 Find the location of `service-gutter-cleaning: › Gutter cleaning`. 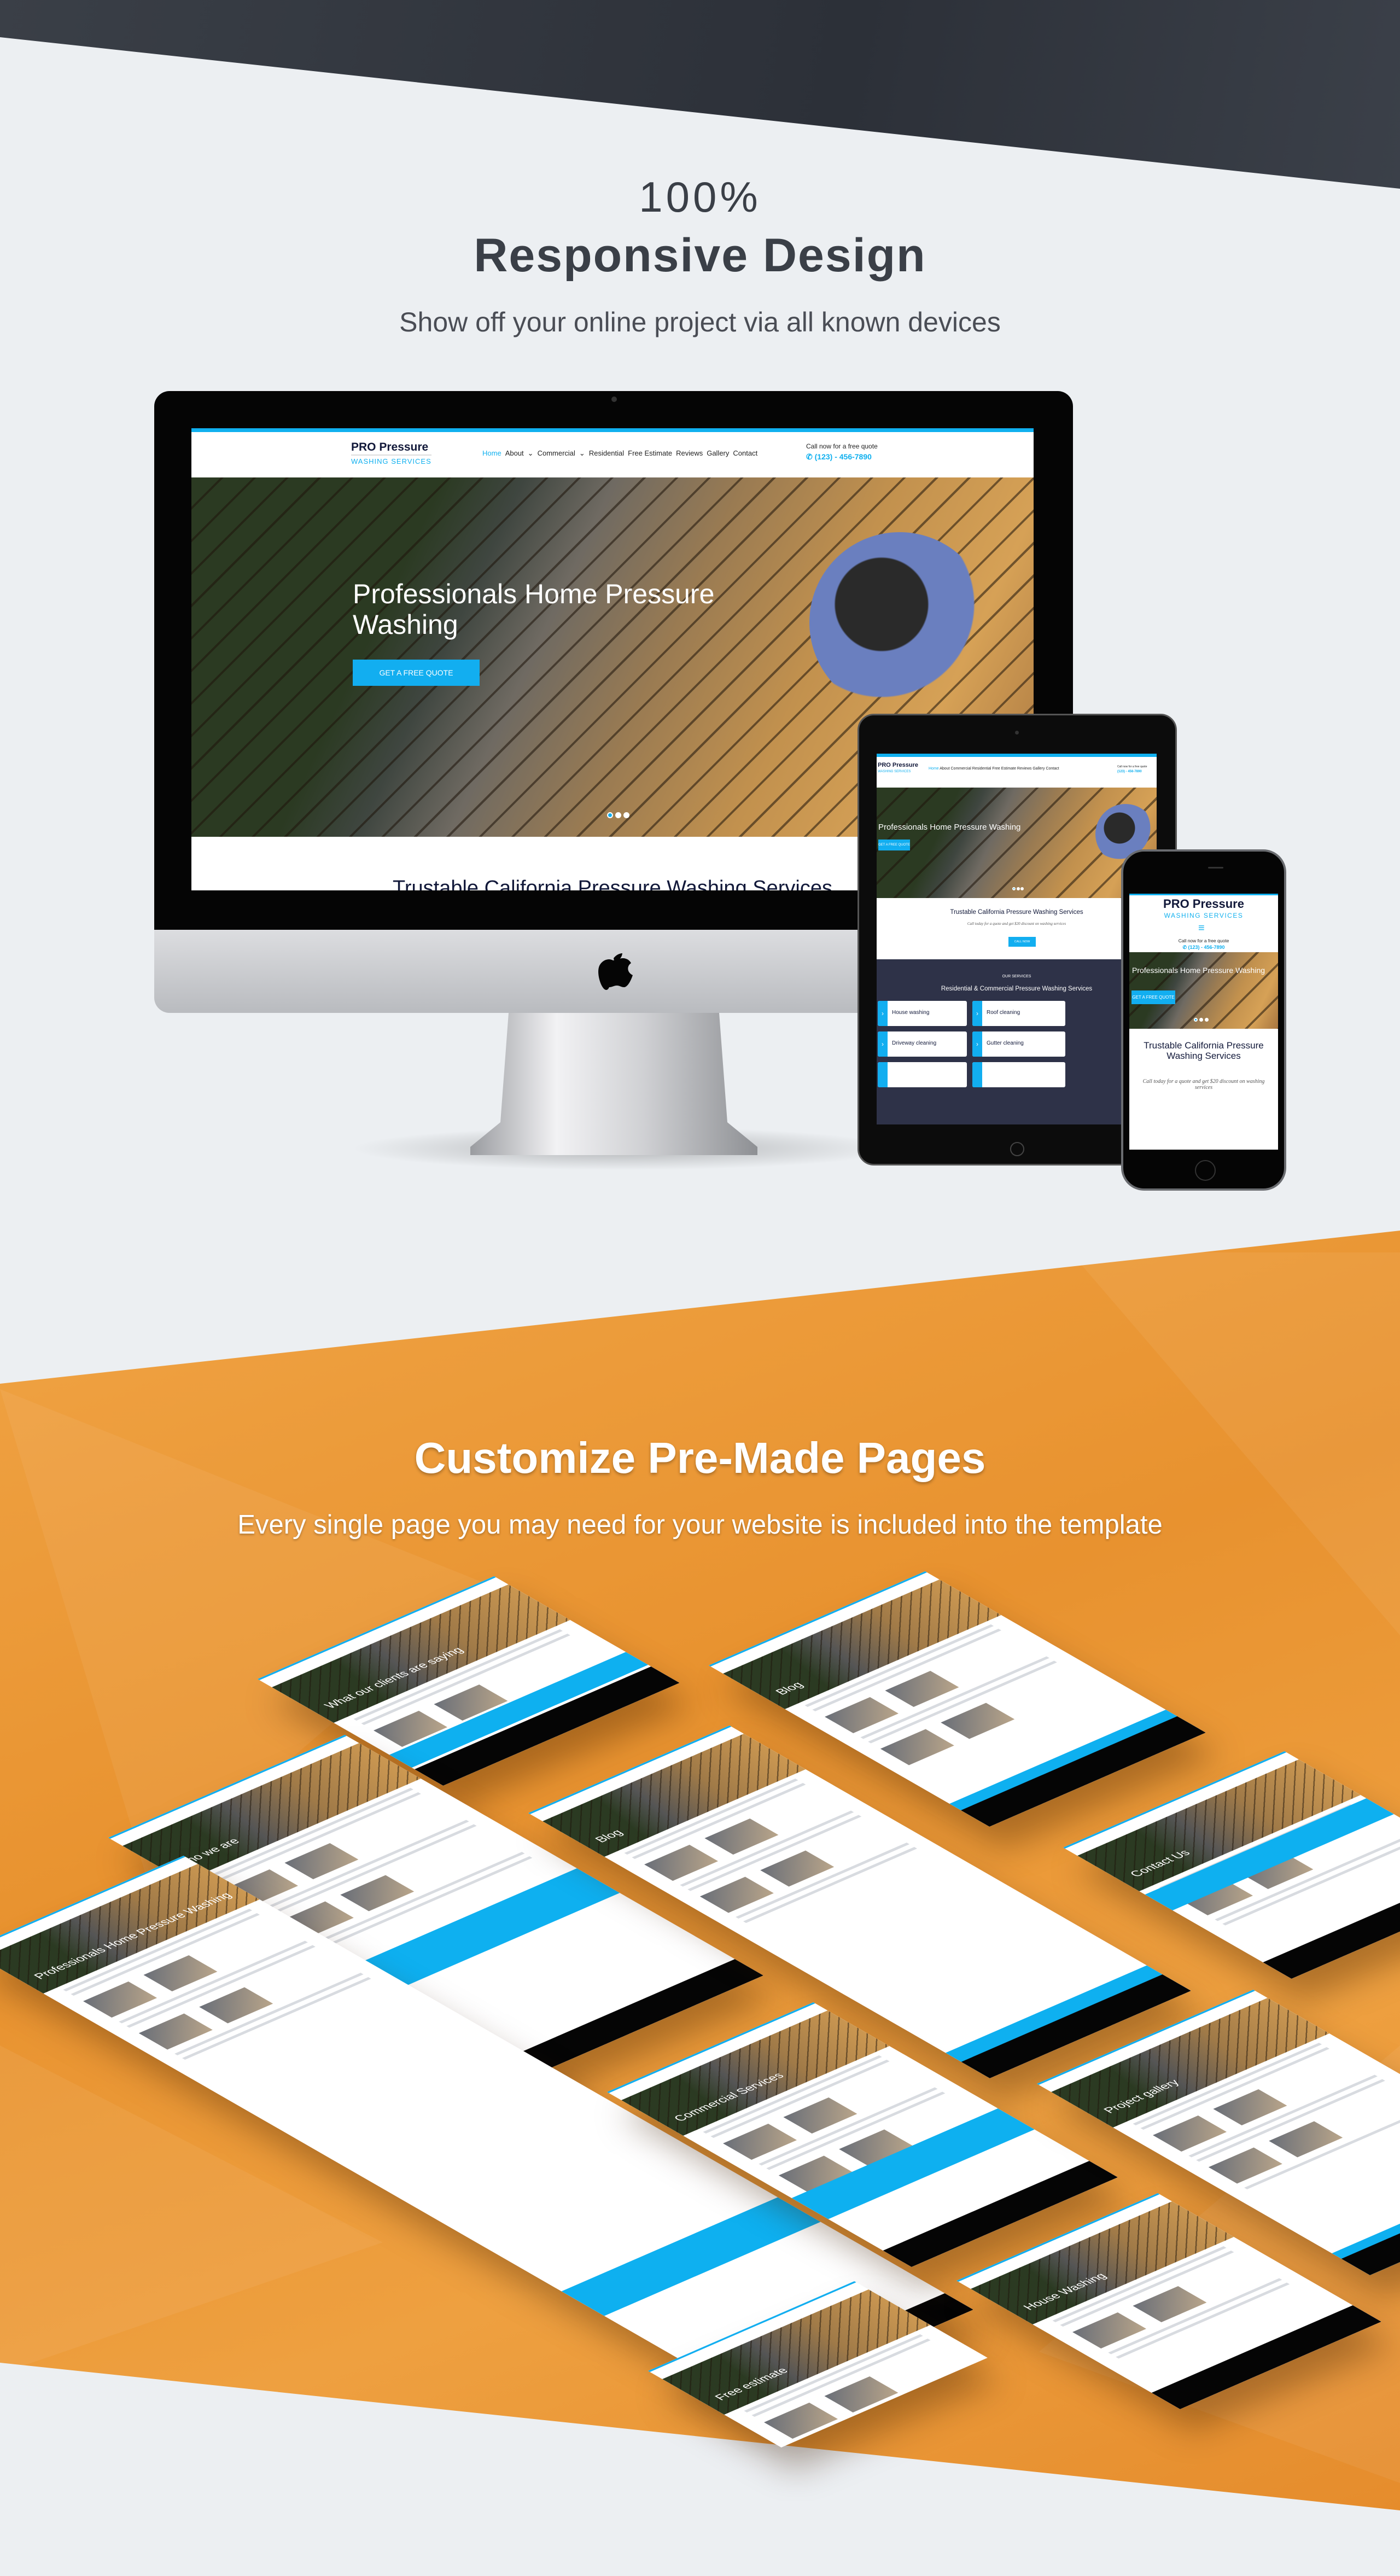

service-gutter-cleaning: › Gutter cleaning is located at coordinates (1018, 1044).